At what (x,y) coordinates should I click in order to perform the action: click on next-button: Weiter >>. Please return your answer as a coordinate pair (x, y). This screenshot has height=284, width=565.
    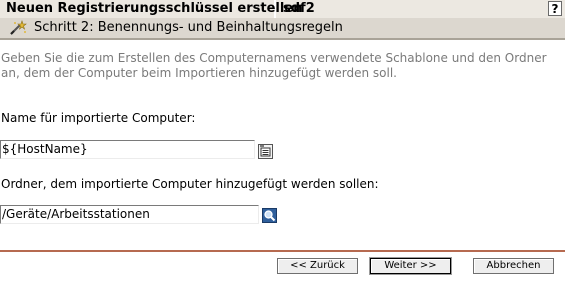
    Looking at the image, I should click on (410, 266).